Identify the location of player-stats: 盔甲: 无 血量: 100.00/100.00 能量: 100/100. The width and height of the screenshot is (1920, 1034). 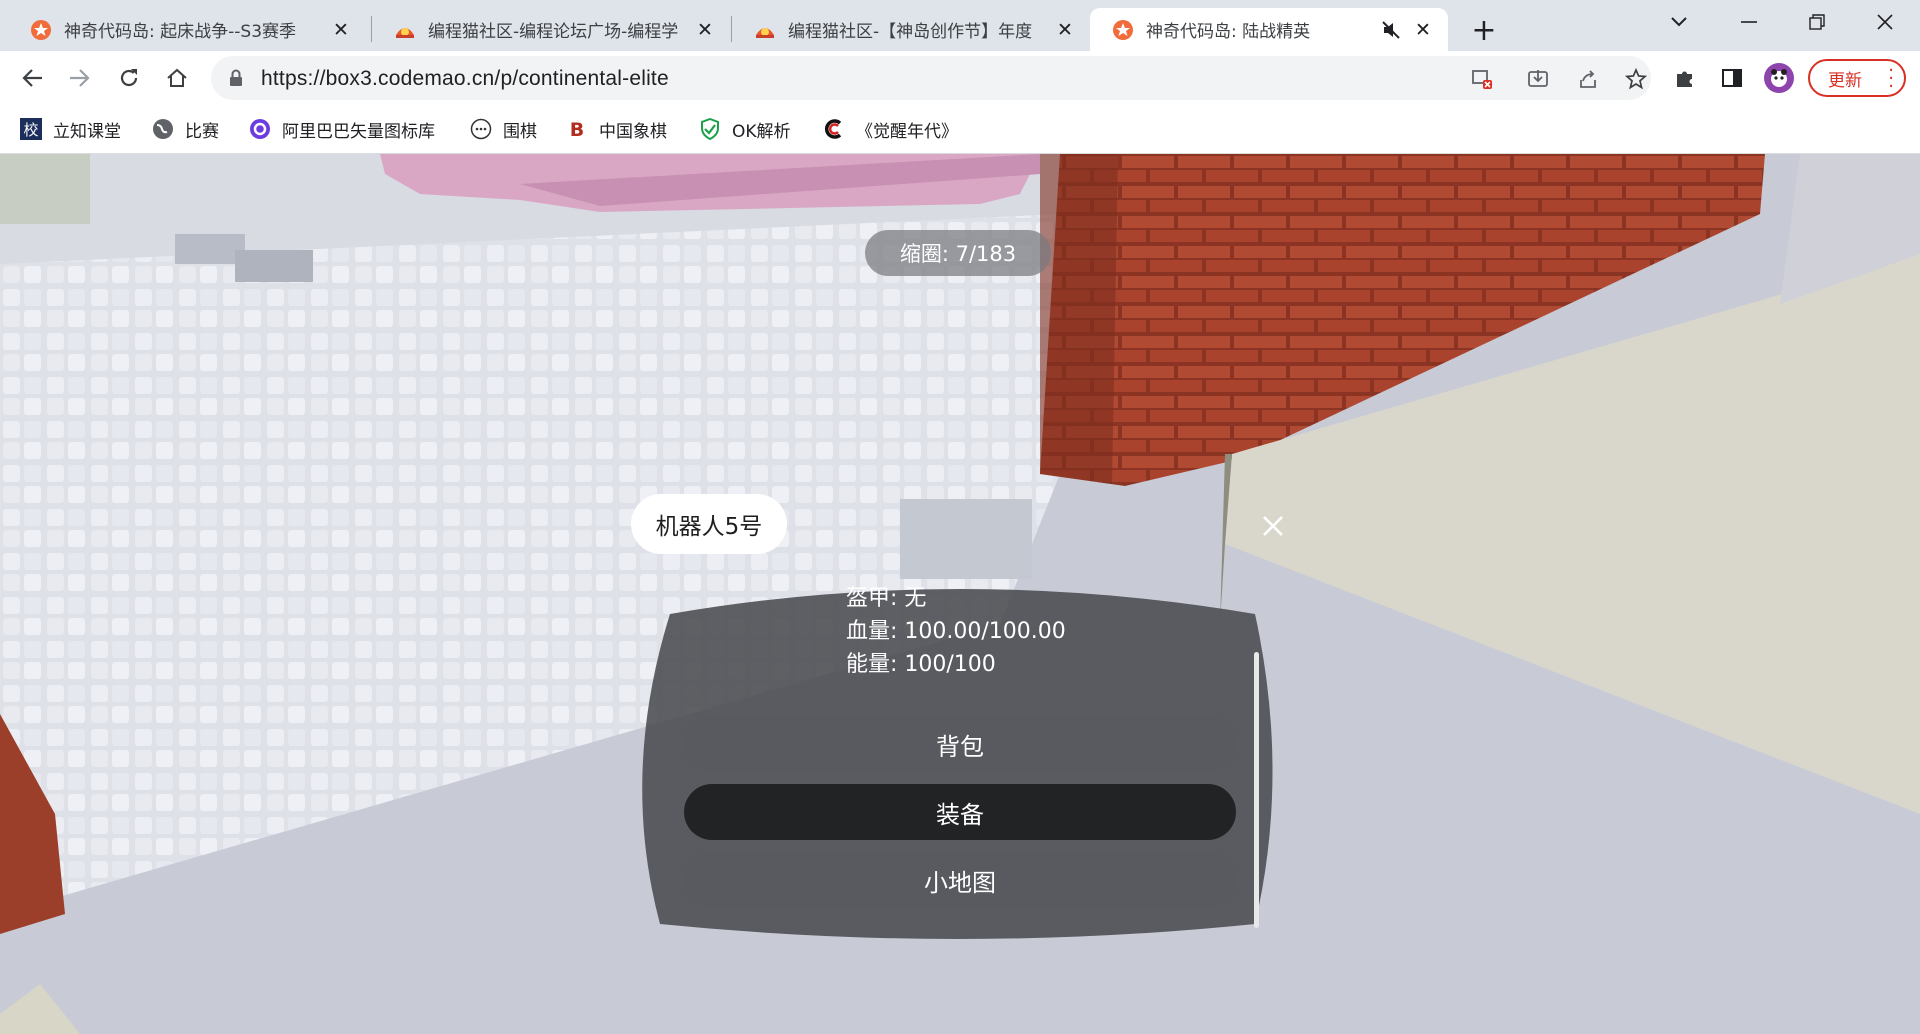
(956, 631).